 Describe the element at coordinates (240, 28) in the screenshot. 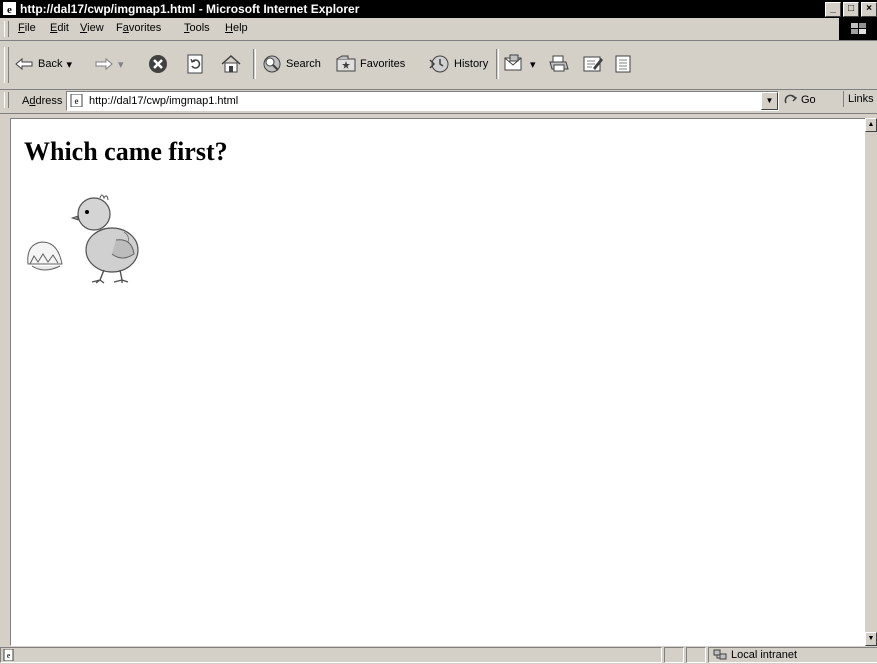

I see `menu-label: elp` at that location.